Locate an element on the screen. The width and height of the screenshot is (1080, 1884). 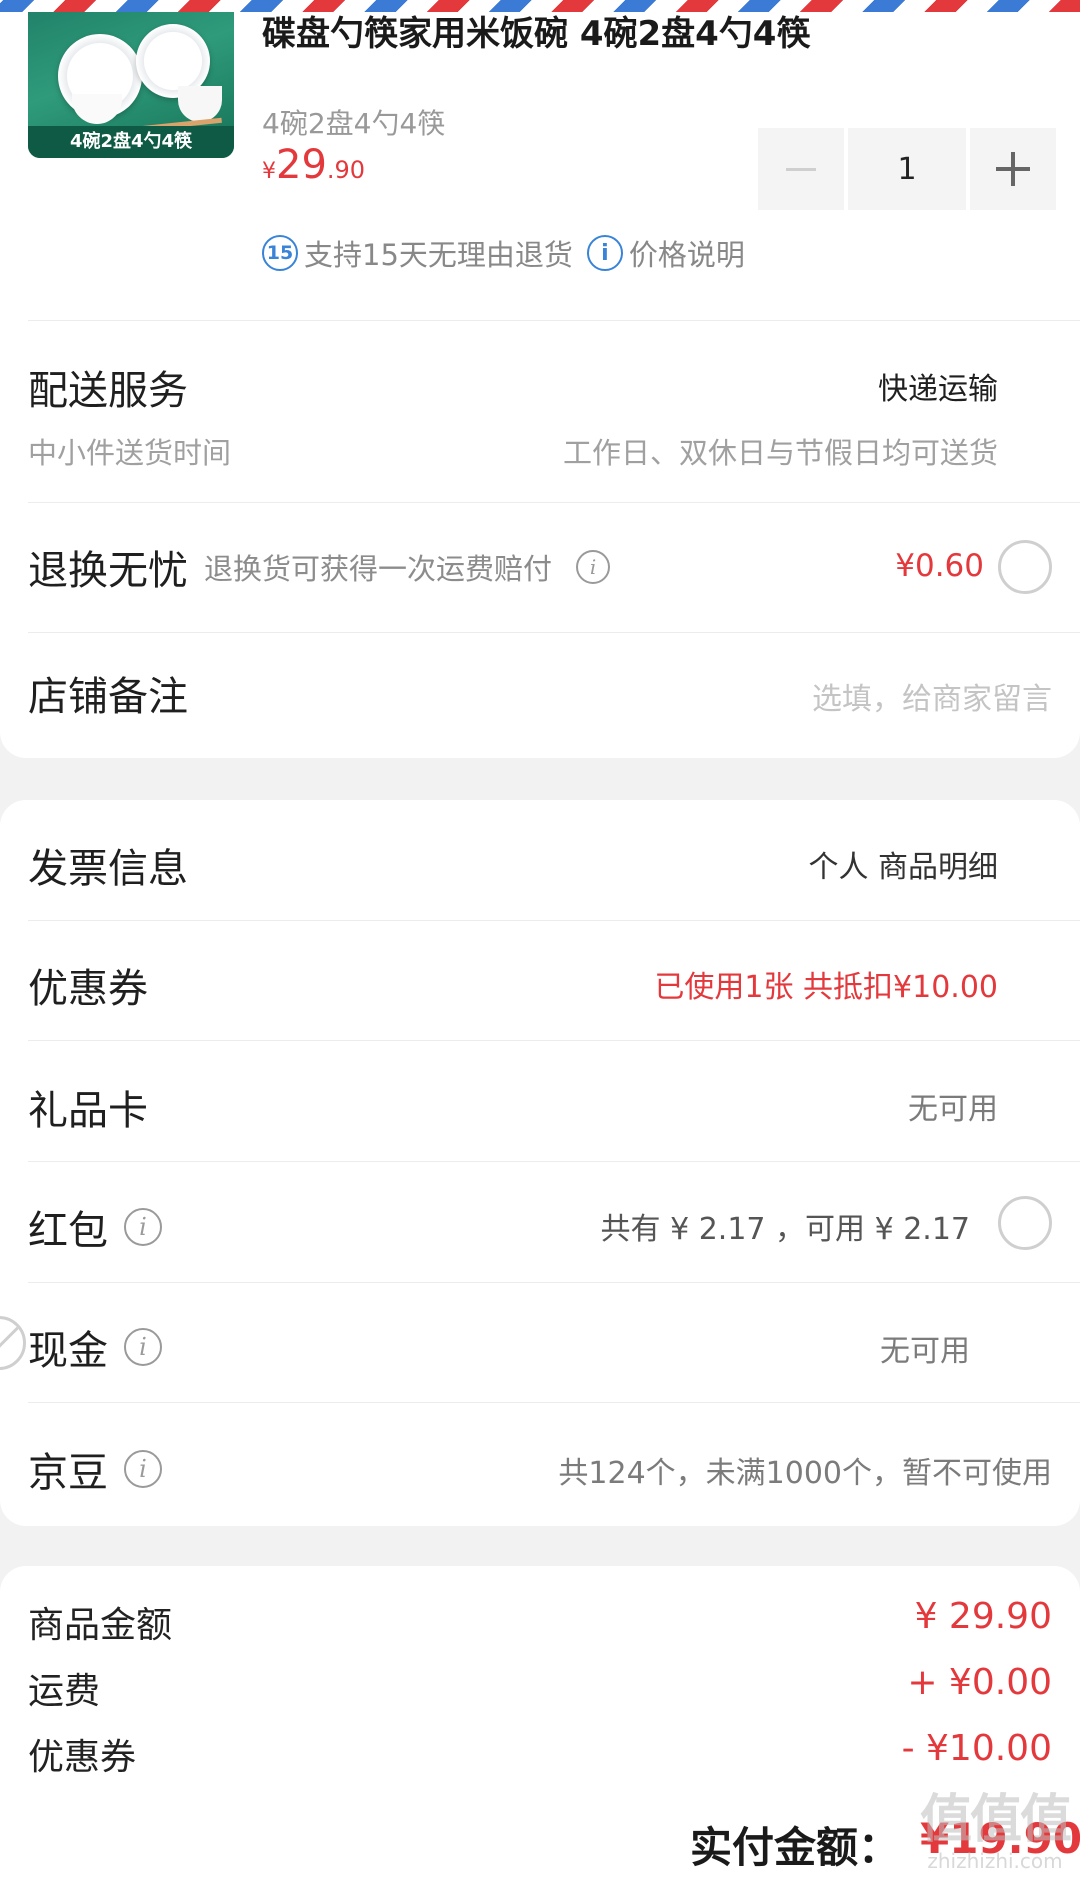
store-note-input: 选填，给商家留言 is located at coordinates (932, 696).